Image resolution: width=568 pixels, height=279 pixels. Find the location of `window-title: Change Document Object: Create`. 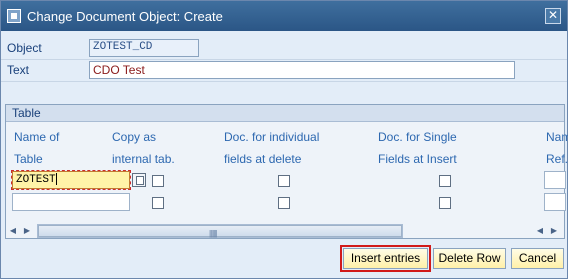

window-title: Change Document Object: Create is located at coordinates (125, 16).